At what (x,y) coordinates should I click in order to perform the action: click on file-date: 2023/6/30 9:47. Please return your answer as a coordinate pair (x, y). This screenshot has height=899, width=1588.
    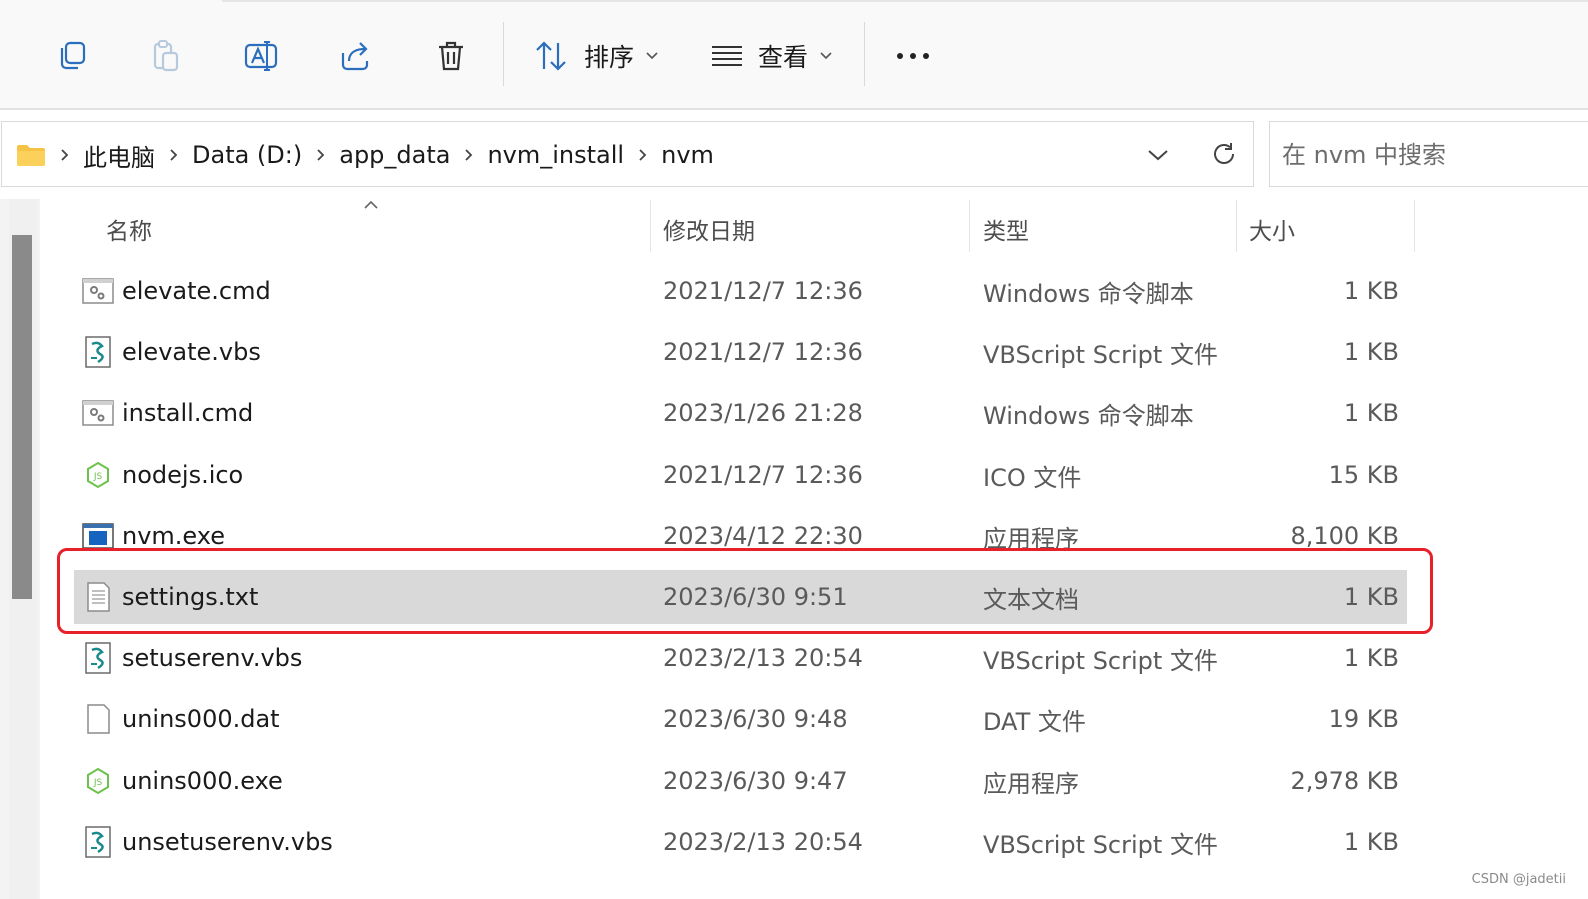
    Looking at the image, I should click on (755, 781).